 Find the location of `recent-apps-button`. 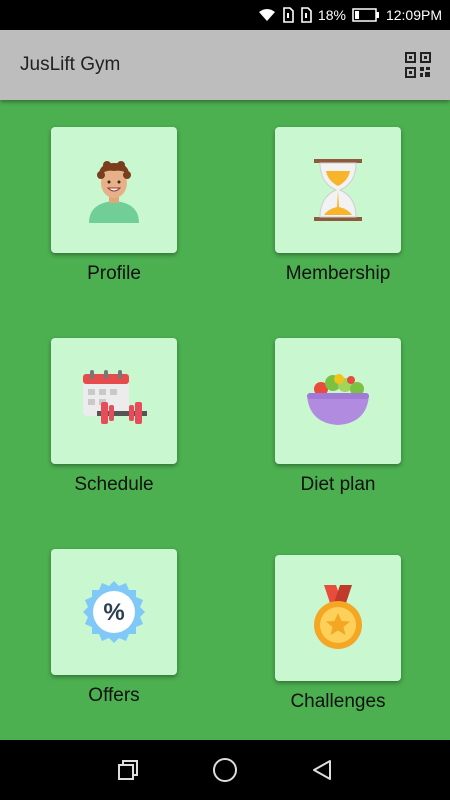

recent-apps-button is located at coordinates (128, 770).